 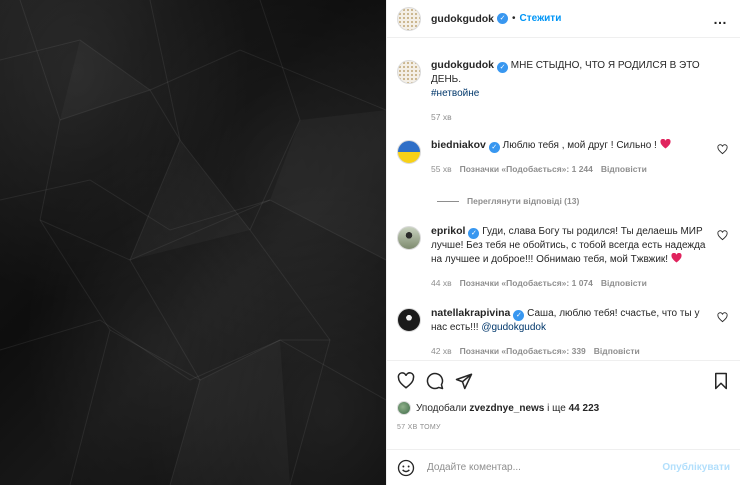 I want to click on comment-input, so click(x=545, y=467).